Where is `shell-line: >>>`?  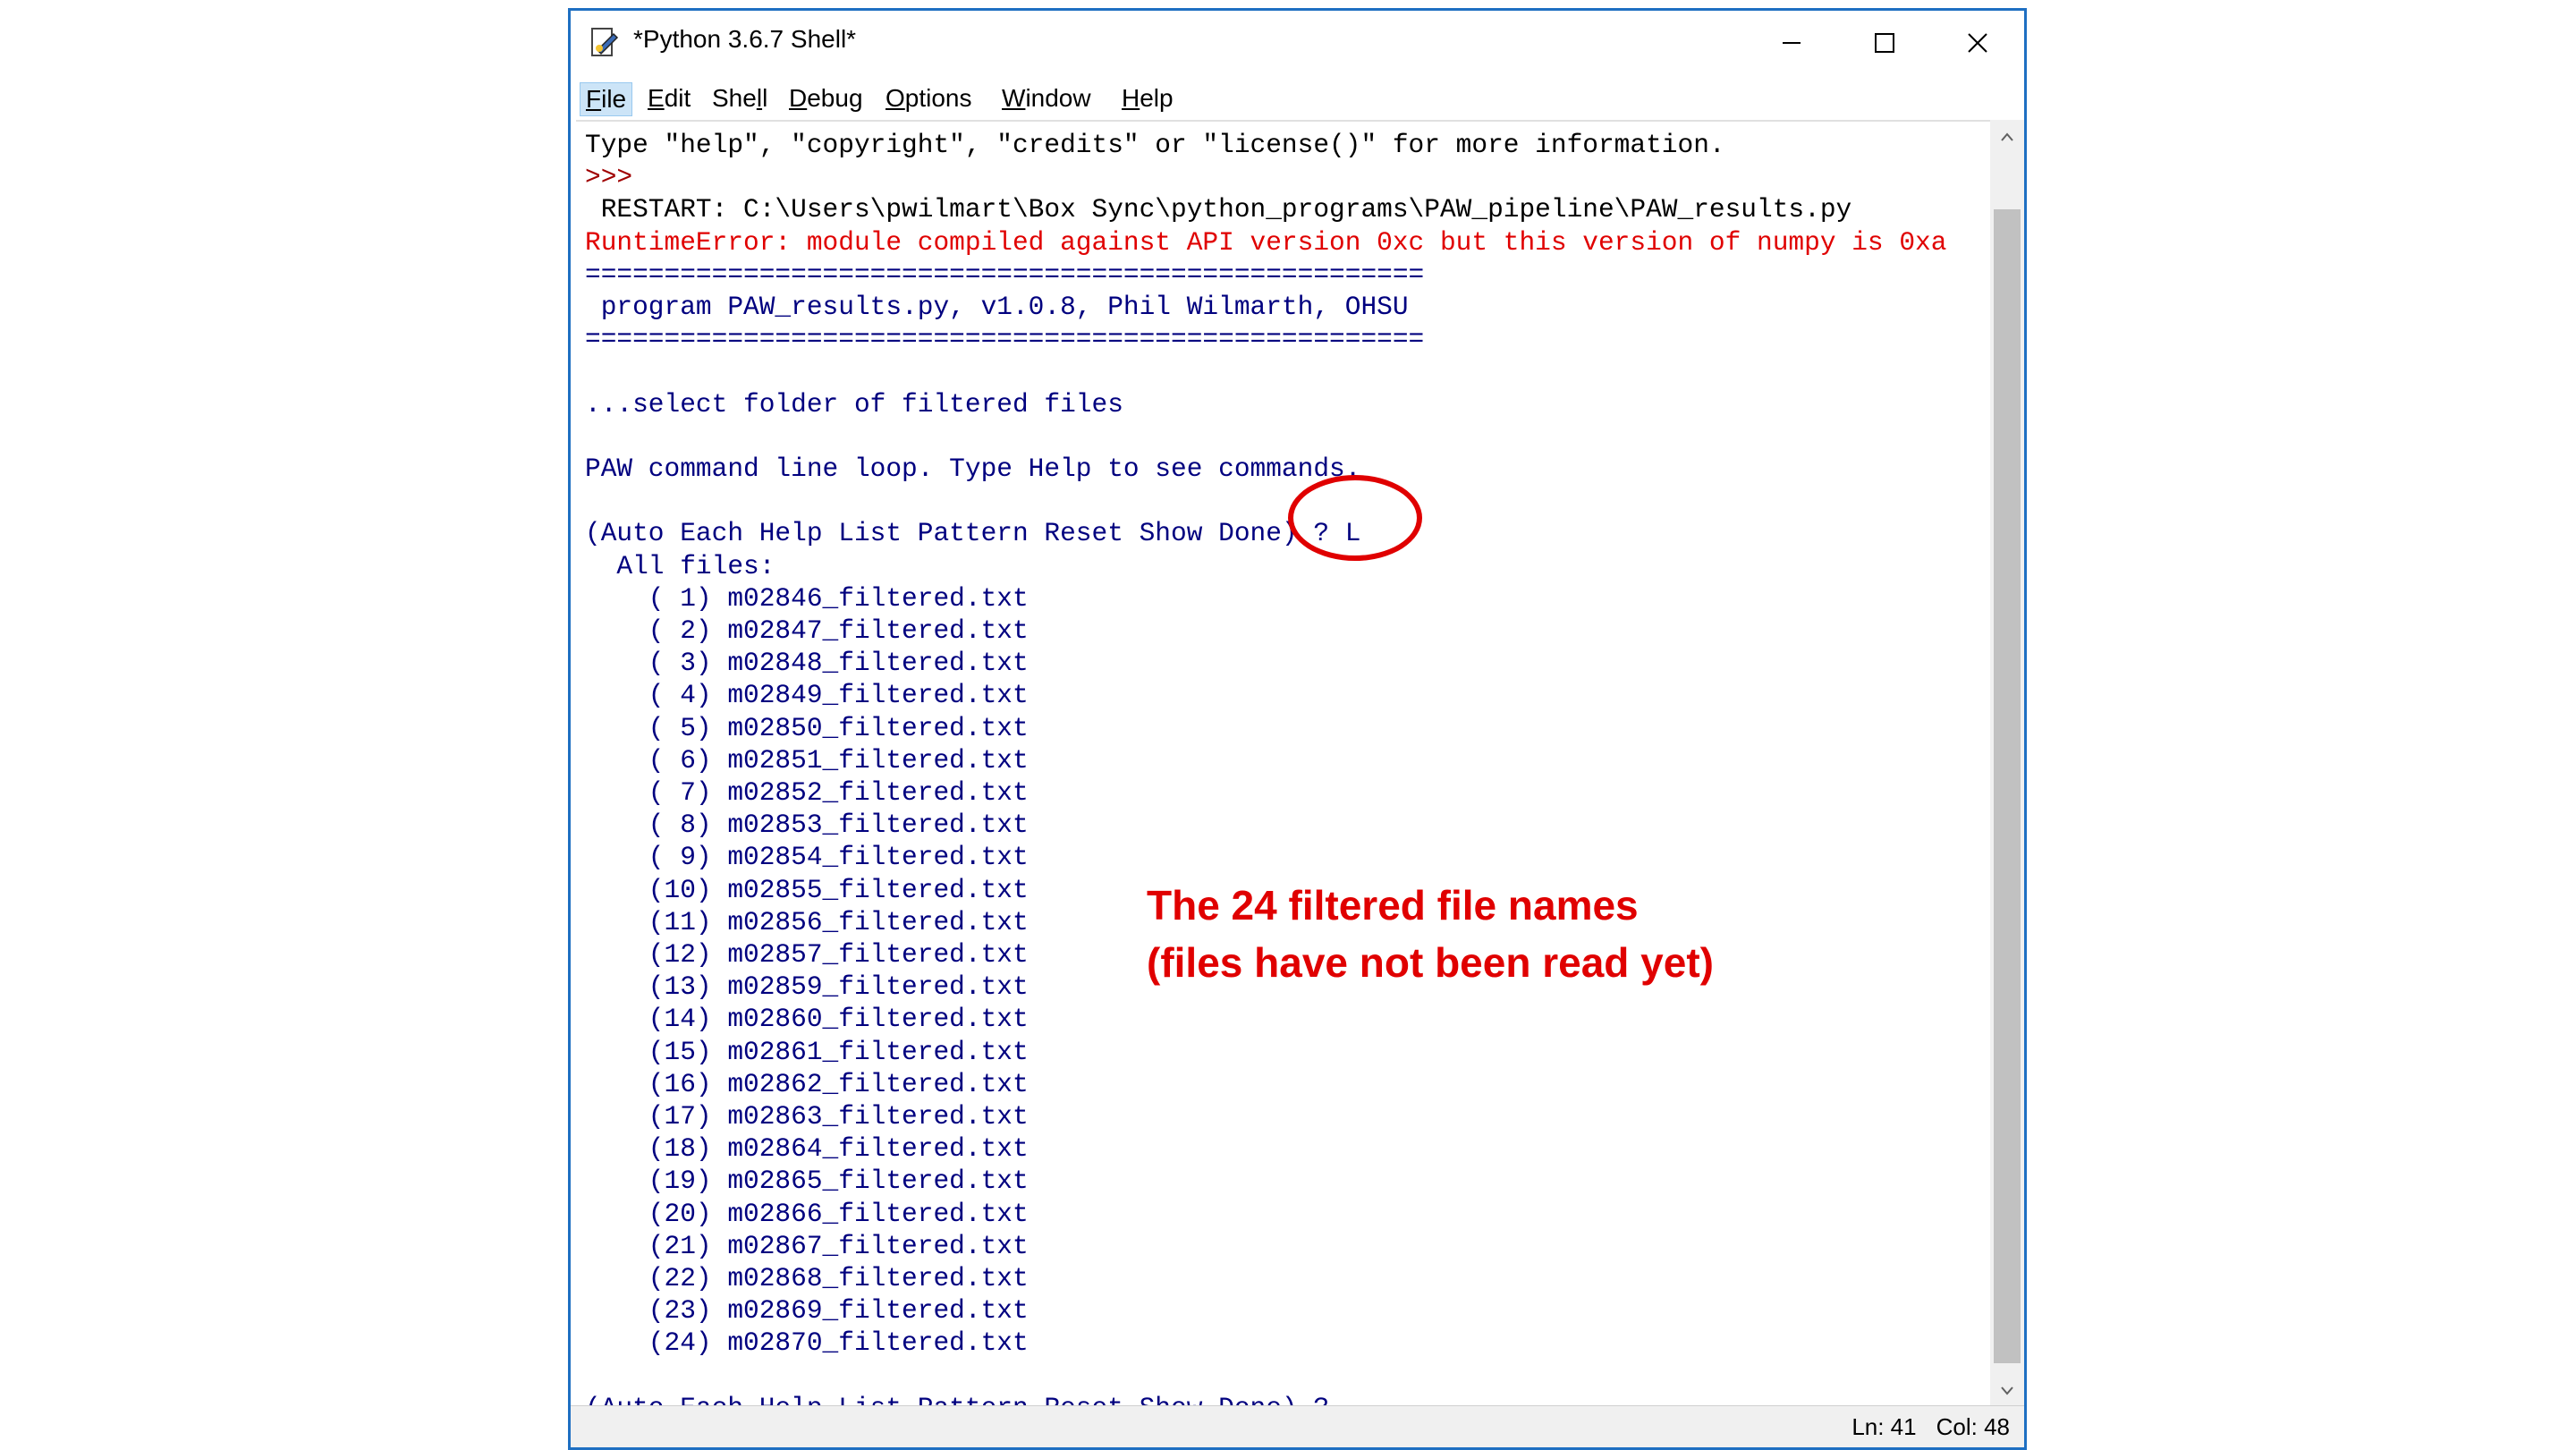
shell-line: >>> is located at coordinates (616, 177).